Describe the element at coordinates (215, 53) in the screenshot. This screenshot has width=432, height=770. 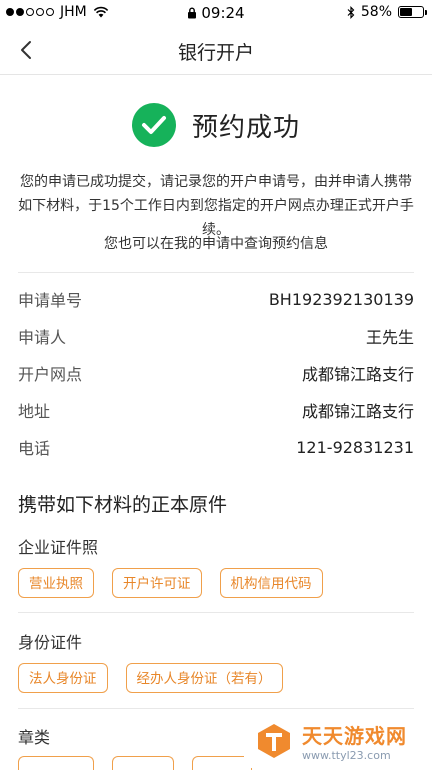
I see `page-title: 银行开户` at that location.